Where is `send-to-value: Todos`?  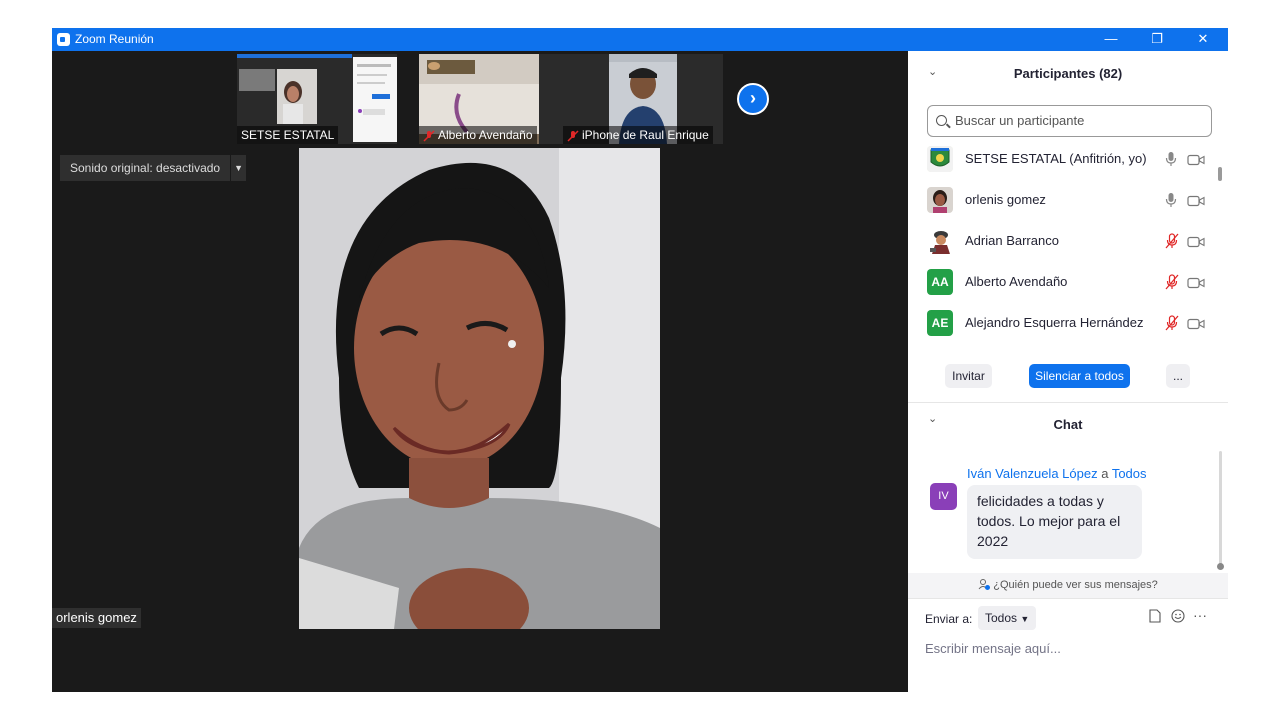 send-to-value: Todos is located at coordinates (1001, 618).